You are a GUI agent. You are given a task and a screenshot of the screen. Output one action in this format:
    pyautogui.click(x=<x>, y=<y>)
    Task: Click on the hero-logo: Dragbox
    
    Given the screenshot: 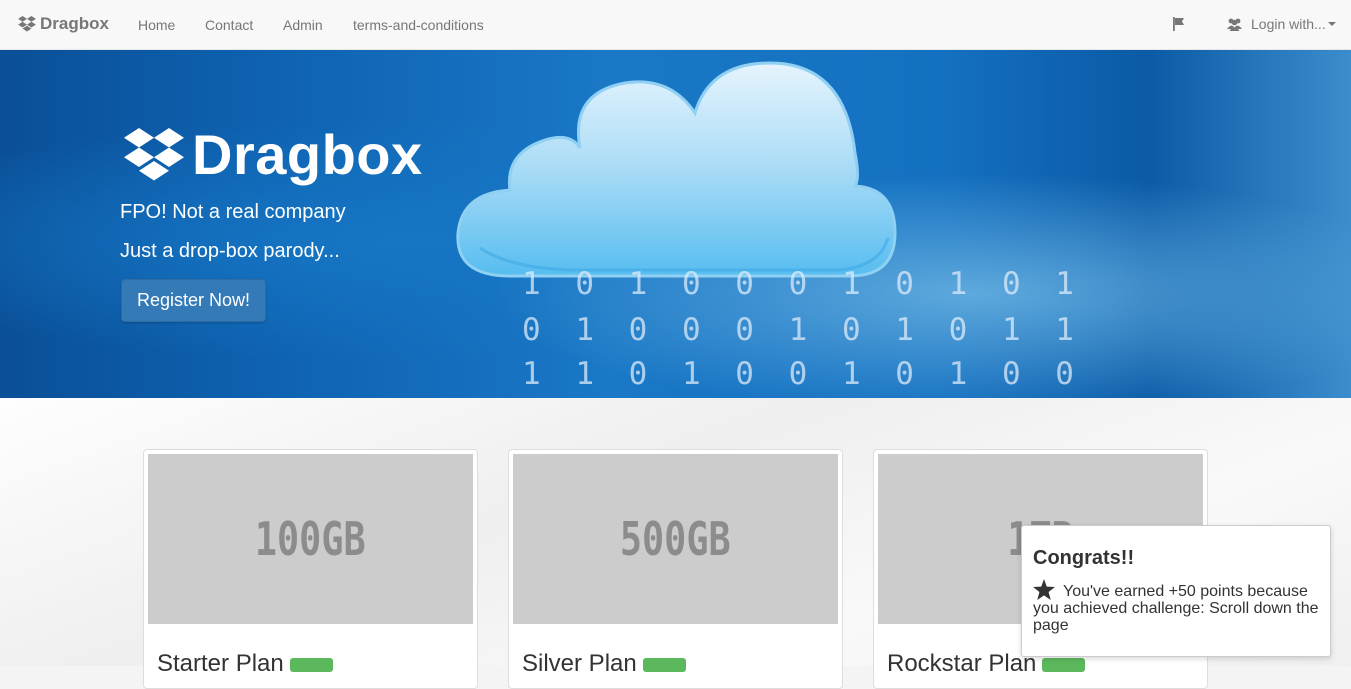 What is the action you would take?
    pyautogui.click(x=273, y=154)
    